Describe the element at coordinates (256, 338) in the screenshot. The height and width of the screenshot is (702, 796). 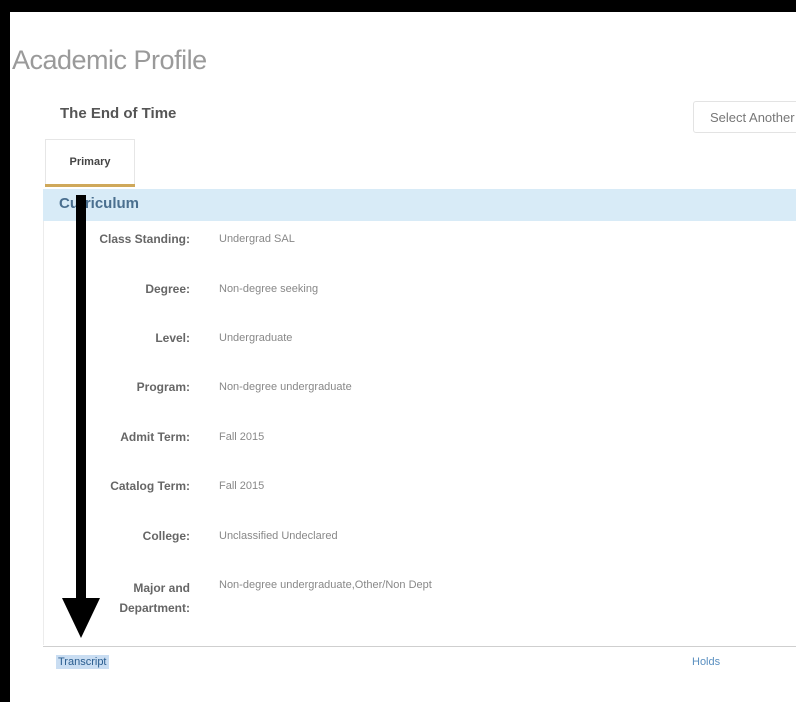
I see `field-value-level: Undergraduate` at that location.